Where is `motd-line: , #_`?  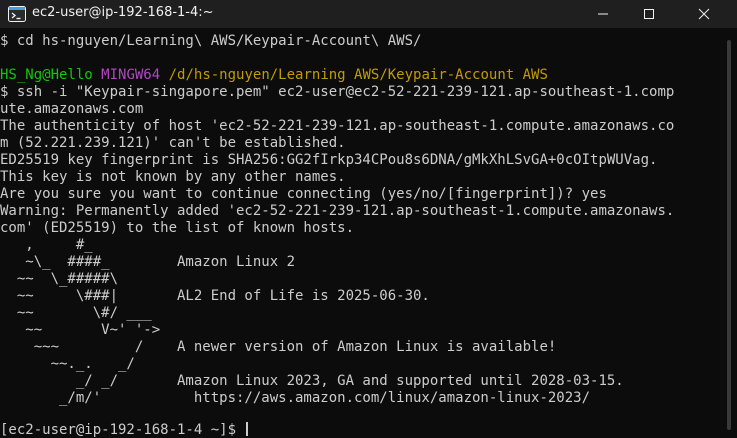
motd-line: , #_ is located at coordinates (46, 245).